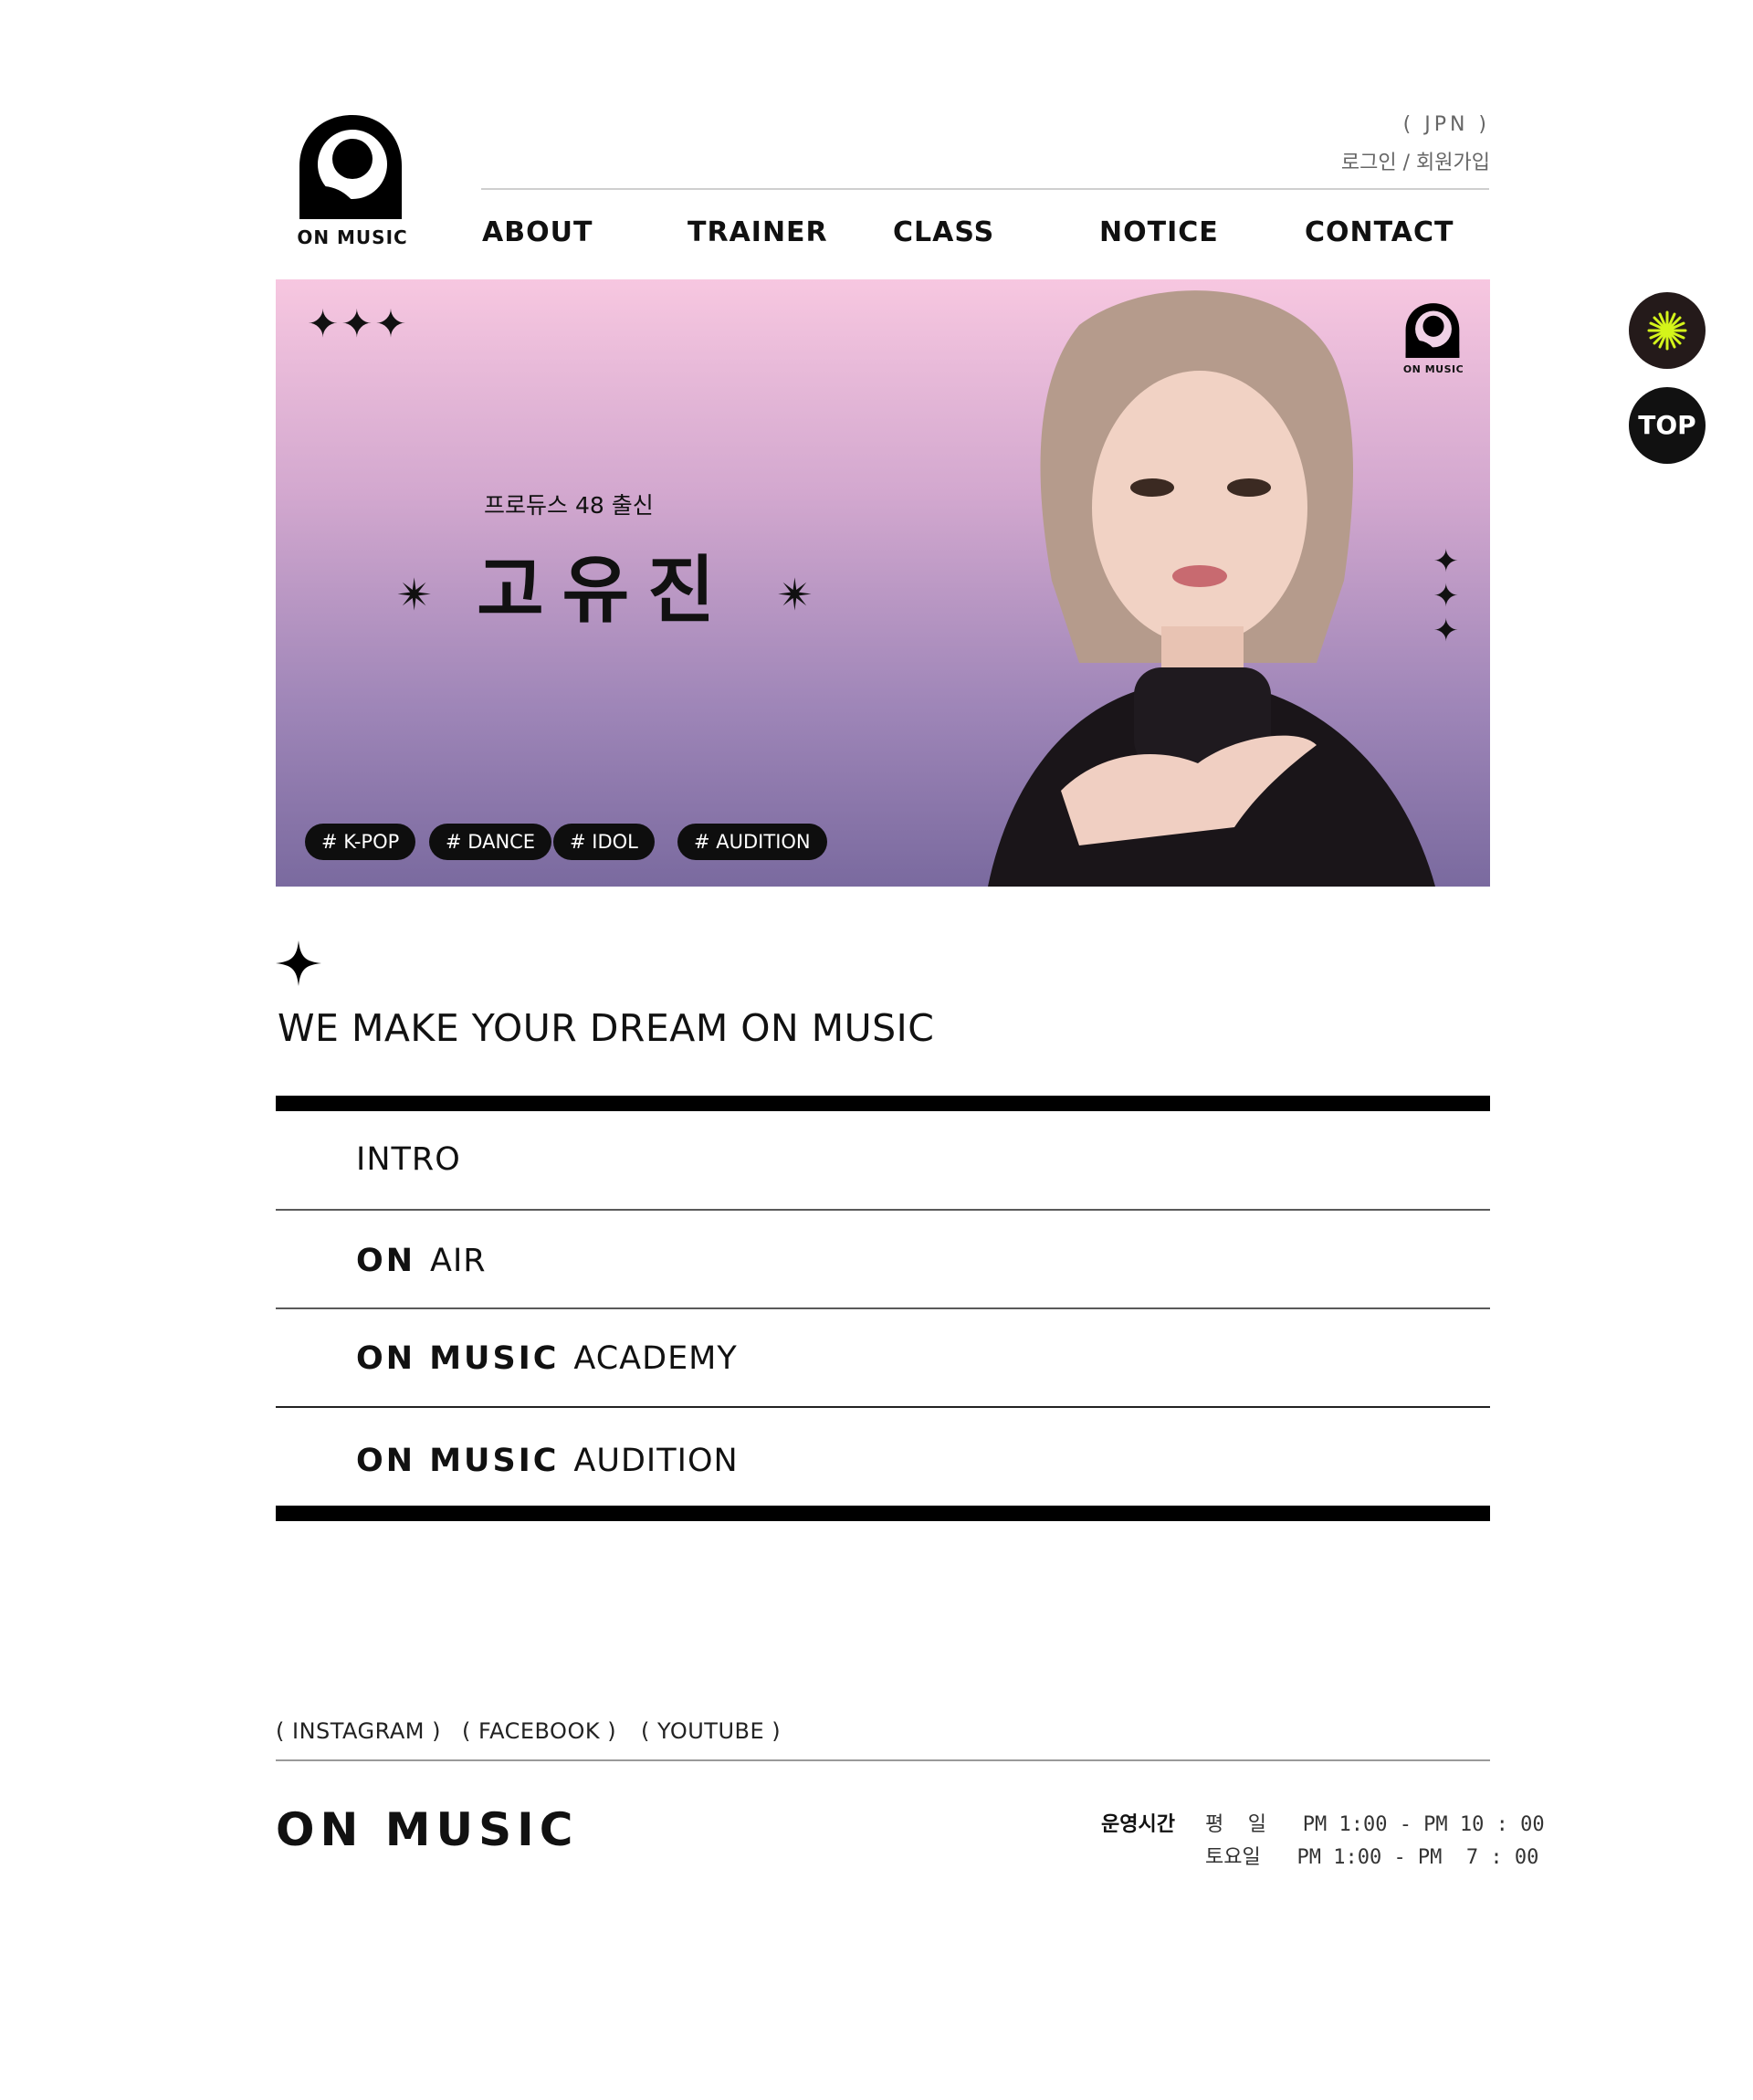 The image size is (1753, 2100). Describe the element at coordinates (1379, 232) in the screenshot. I see `nav-contact: CONTACT` at that location.